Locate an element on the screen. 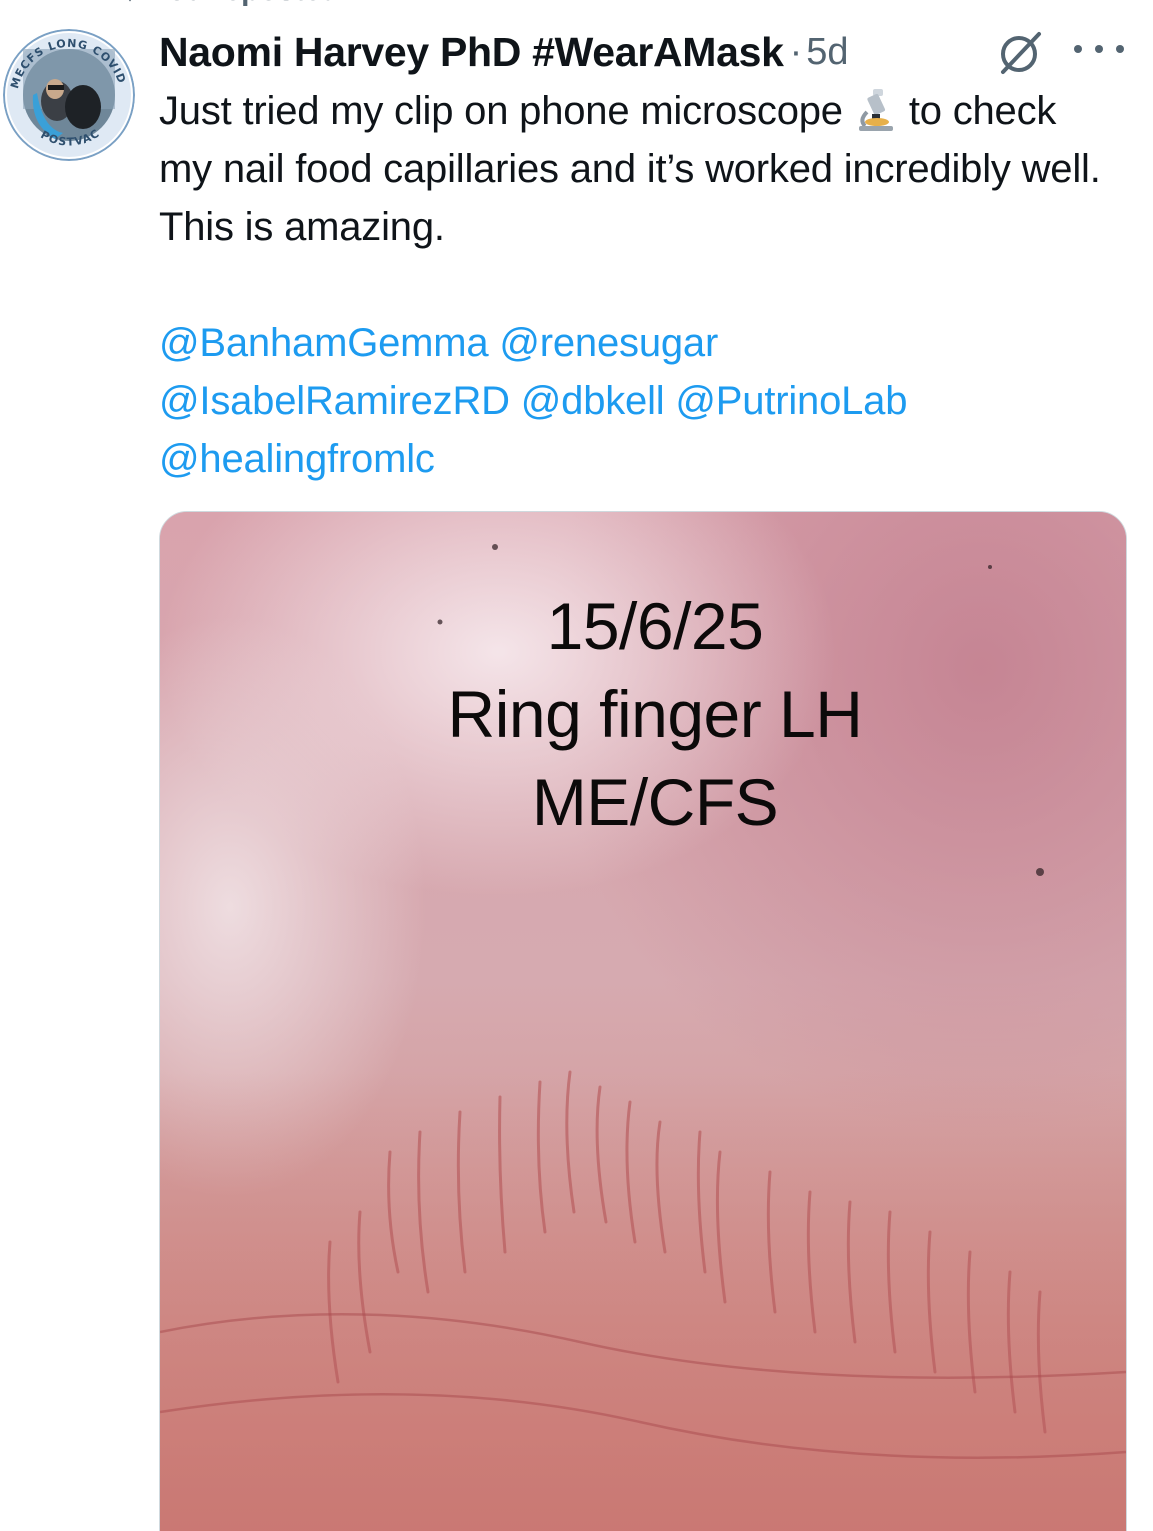  mention-link: @BanhamGemma is located at coordinates (324, 343).